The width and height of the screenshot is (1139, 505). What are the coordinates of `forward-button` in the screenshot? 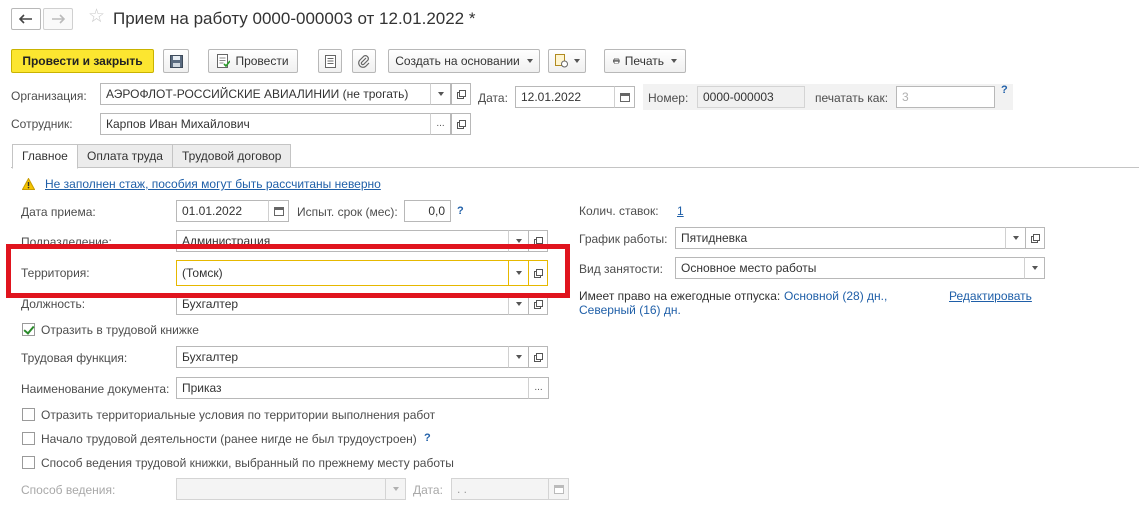 It's located at (58, 19).